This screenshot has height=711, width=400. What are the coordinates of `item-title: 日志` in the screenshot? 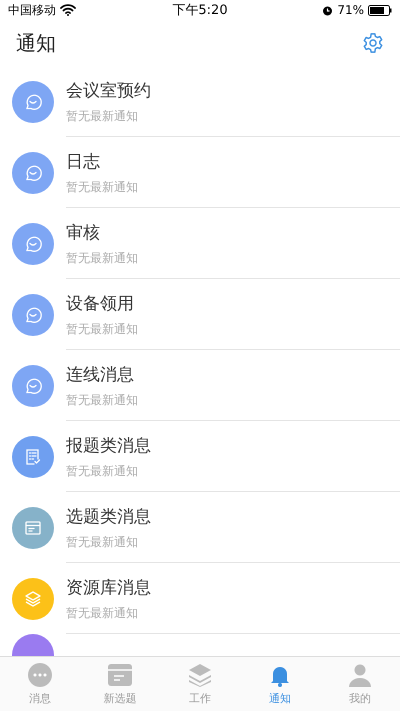 It's located at (83, 161).